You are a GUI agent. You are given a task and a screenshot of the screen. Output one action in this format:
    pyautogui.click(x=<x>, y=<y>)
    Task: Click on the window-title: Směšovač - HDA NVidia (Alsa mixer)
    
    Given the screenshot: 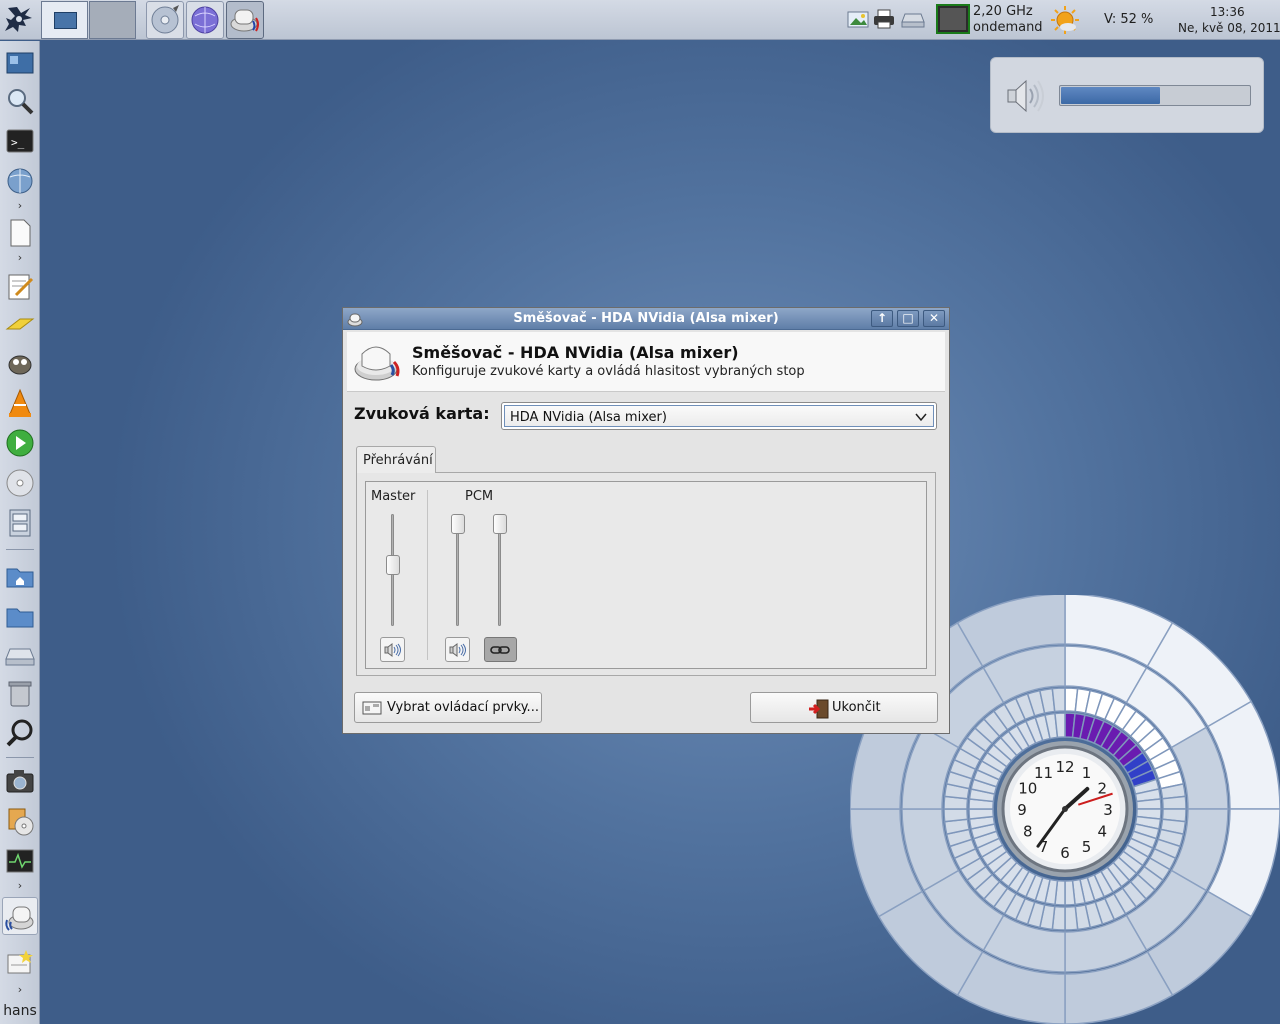 What is the action you would take?
    pyautogui.click(x=646, y=318)
    